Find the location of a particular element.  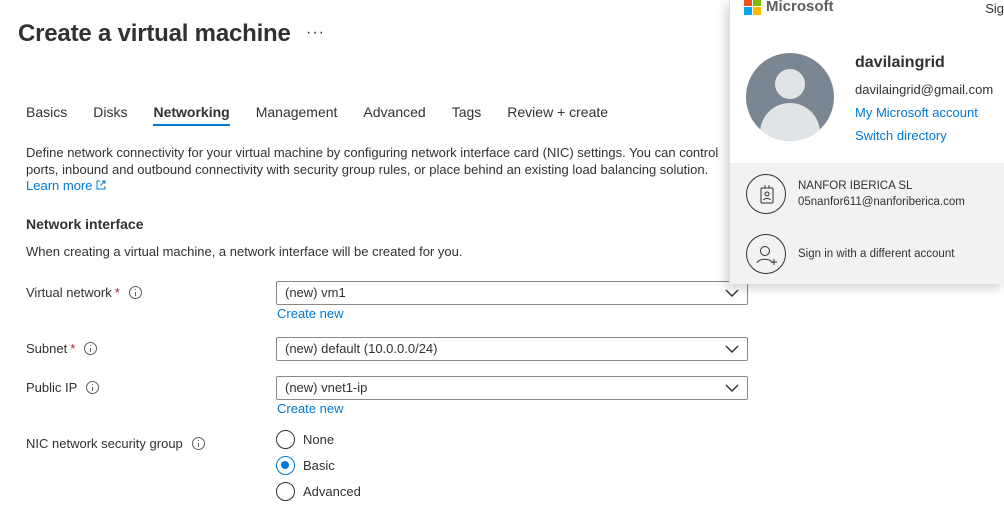

tab-basics: Basics is located at coordinates (46, 115).